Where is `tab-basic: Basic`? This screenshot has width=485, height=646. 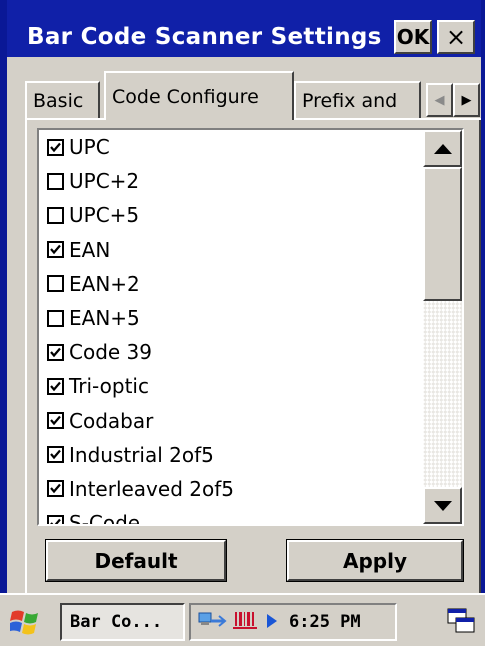
tab-basic: Basic is located at coordinates (62, 100).